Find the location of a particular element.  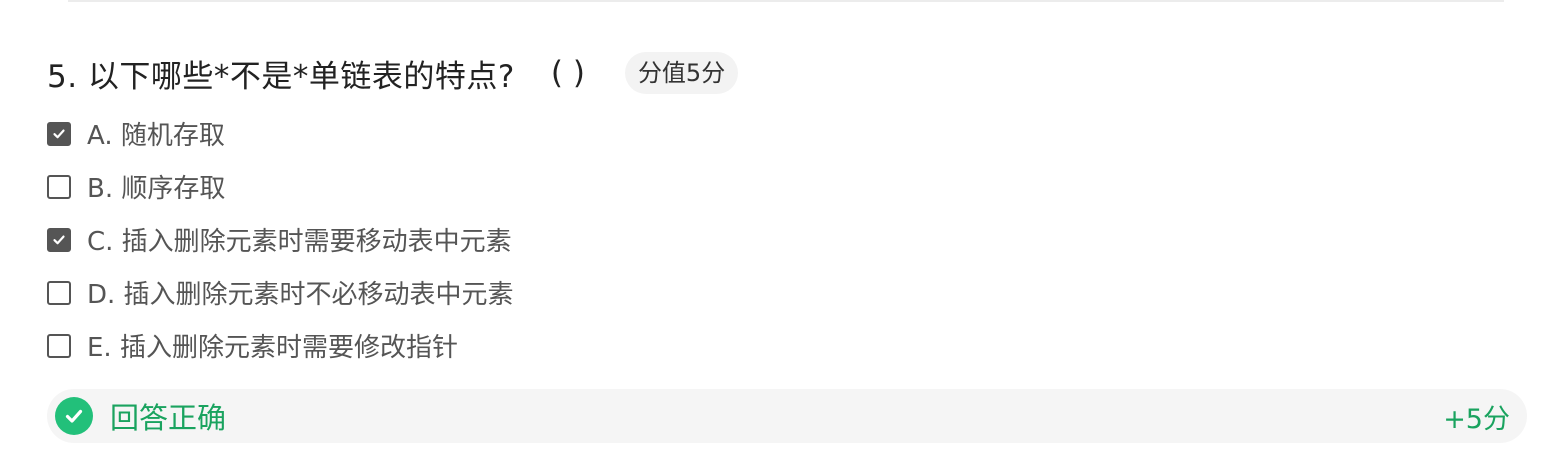

question-title: 5. 以下哪些*不是*单链表的特点? is located at coordinates (281, 76).